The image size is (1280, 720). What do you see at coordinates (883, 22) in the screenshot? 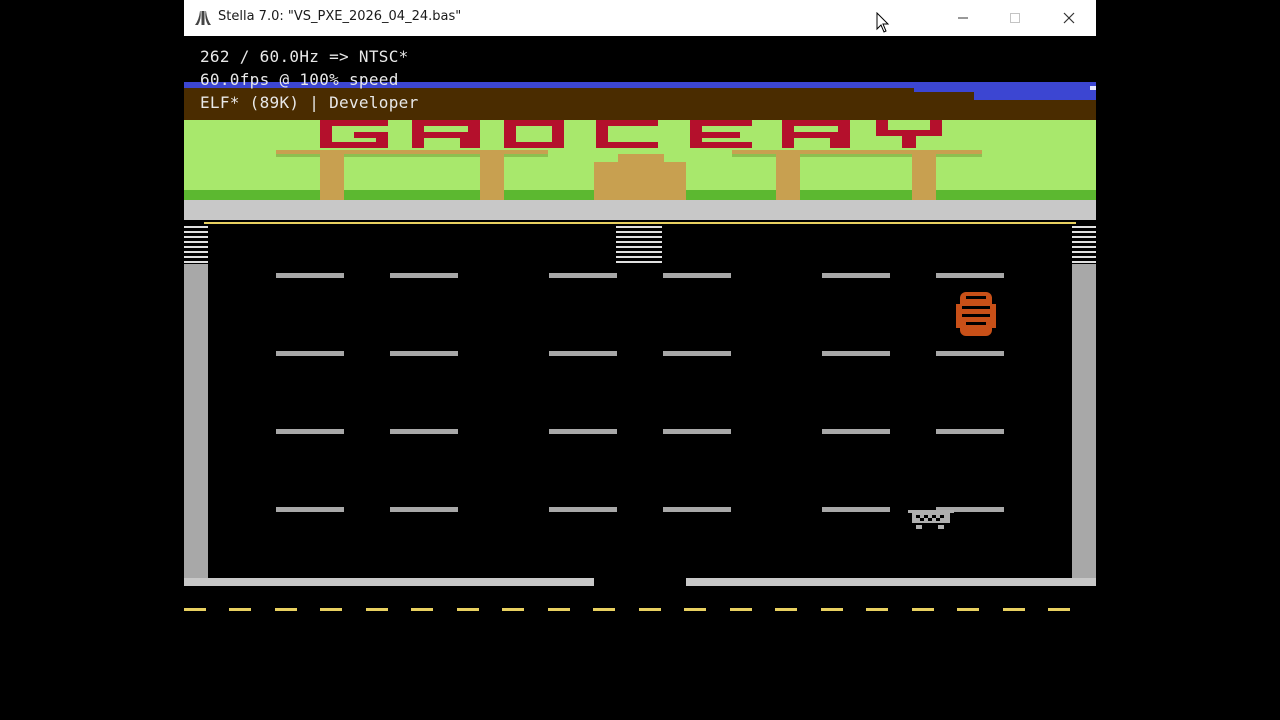
I see `mouse-cursor-icon` at bounding box center [883, 22].